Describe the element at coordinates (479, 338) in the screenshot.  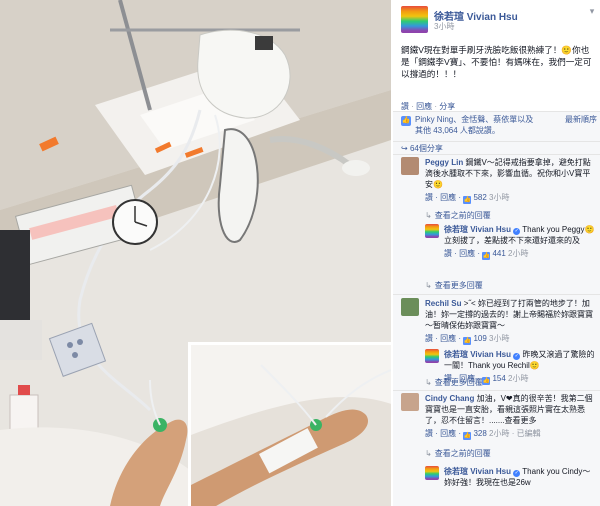
I see `comment-like-count: 109` at that location.